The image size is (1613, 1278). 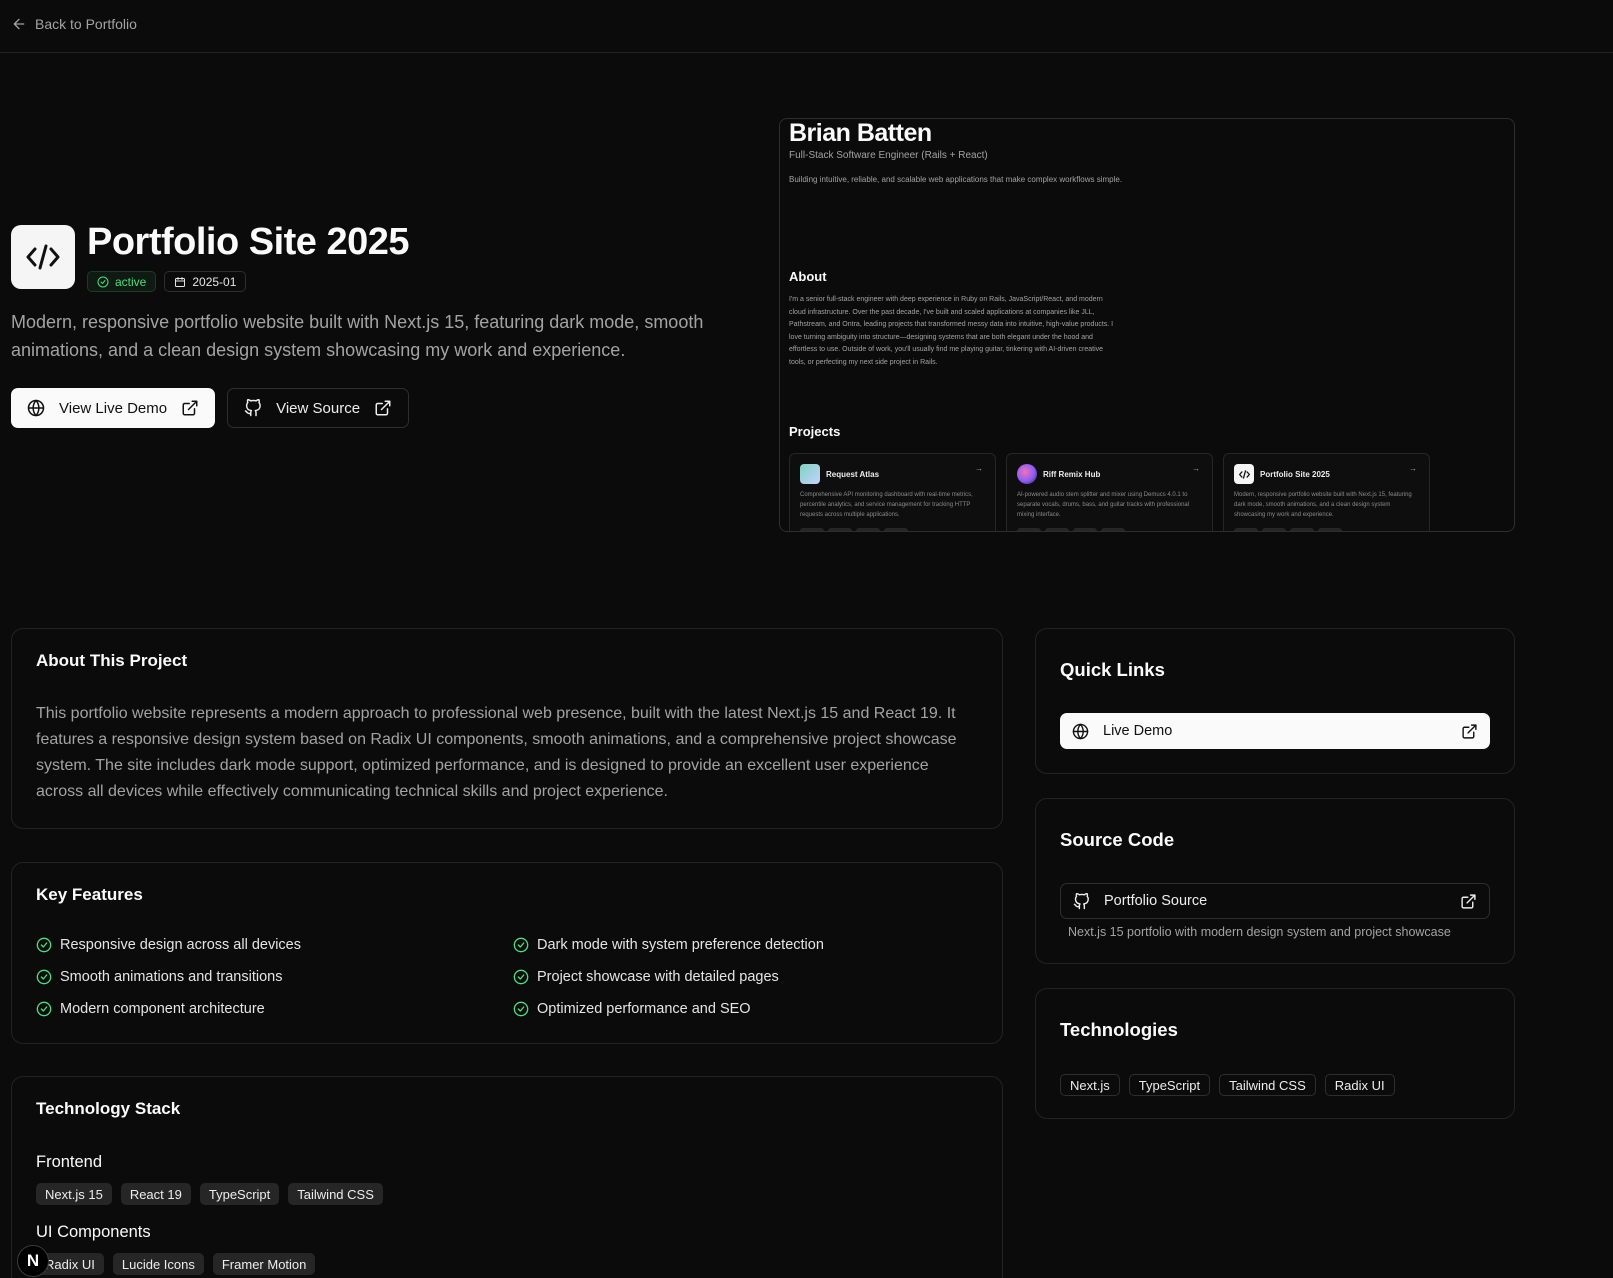 What do you see at coordinates (167, 281) in the screenshot?
I see `hero-badges: active 2025-01` at bounding box center [167, 281].